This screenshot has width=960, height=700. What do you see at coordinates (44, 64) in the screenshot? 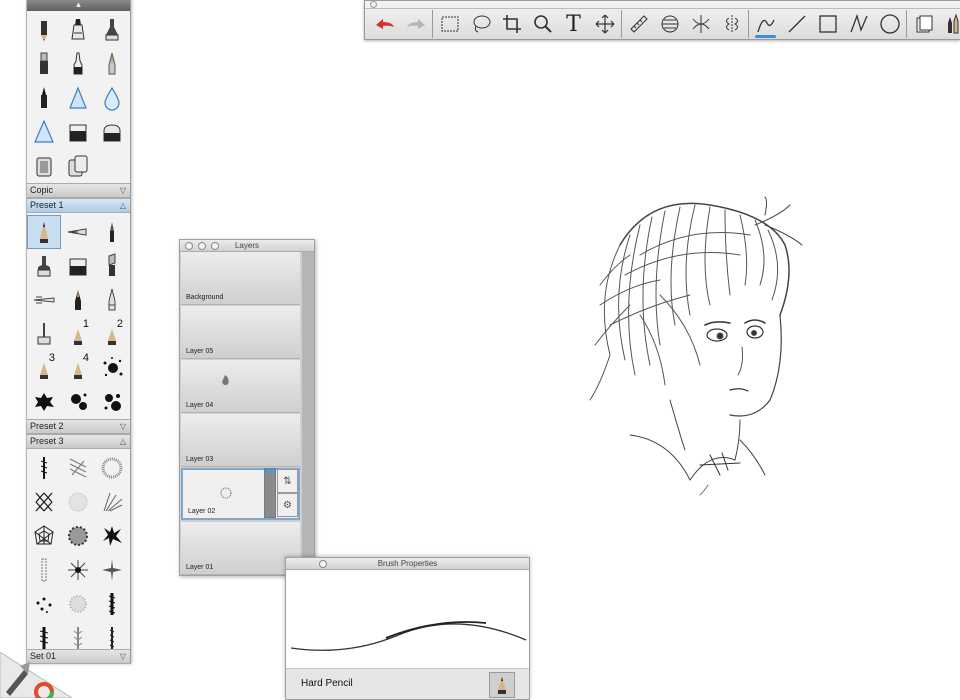
I see `felt-tip-tool-icon` at bounding box center [44, 64].